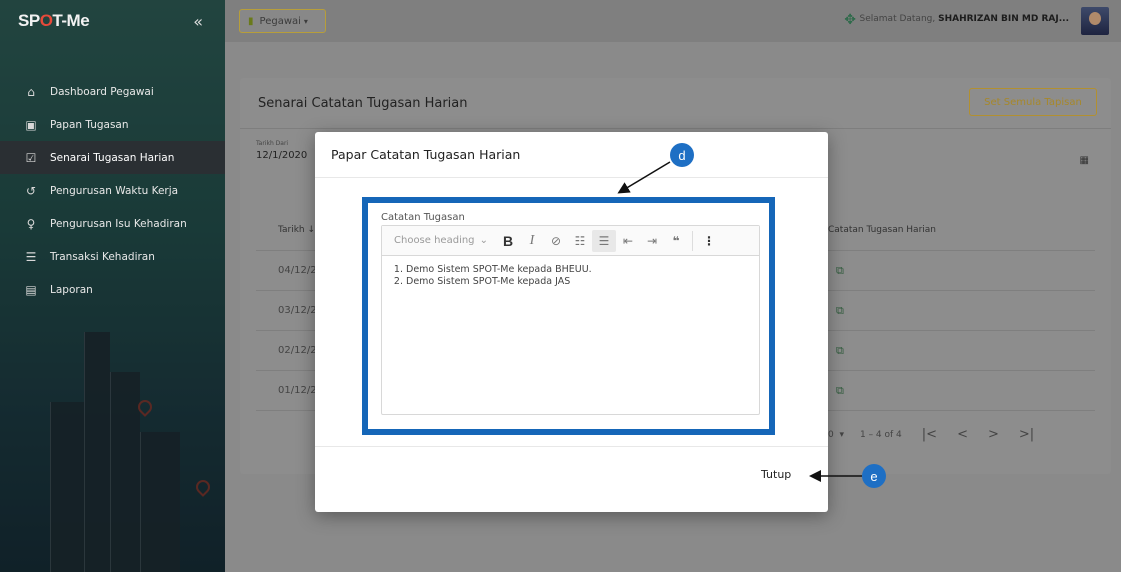 The image size is (1121, 572). I want to click on callout-e: e, so click(874, 476).